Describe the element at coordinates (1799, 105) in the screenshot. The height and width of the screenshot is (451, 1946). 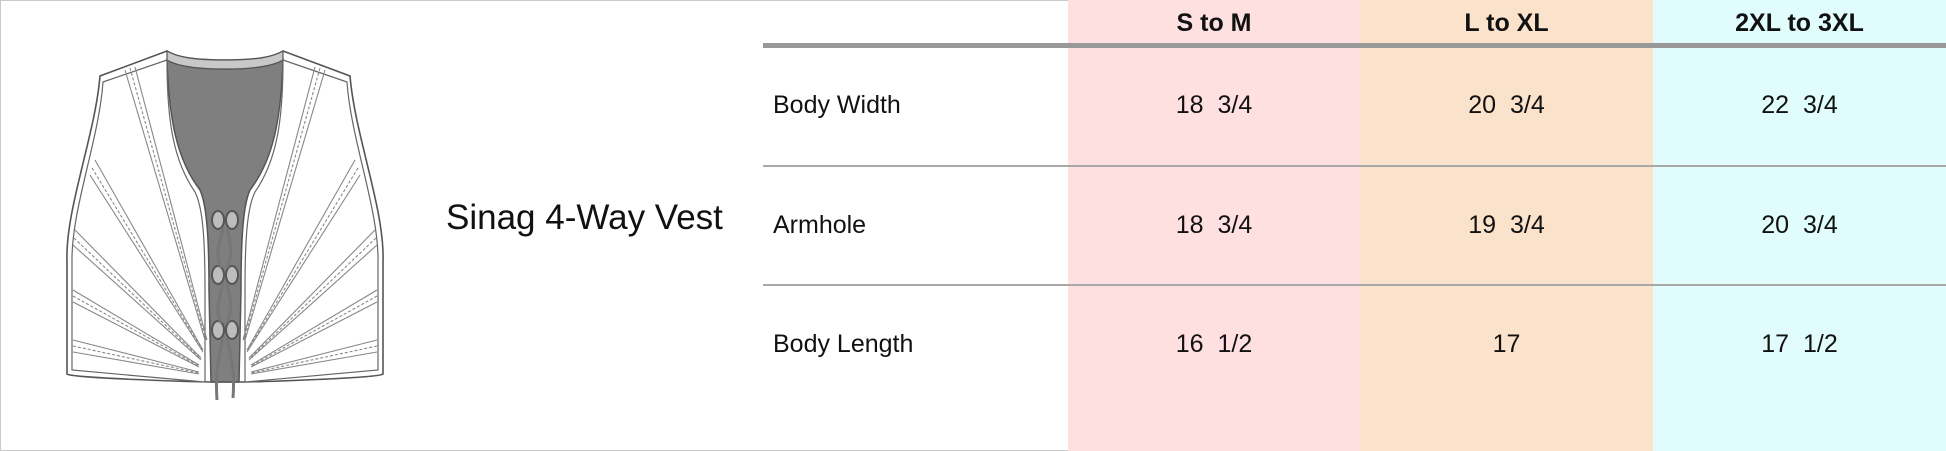
I see `table-cell: 22 3/4` at that location.